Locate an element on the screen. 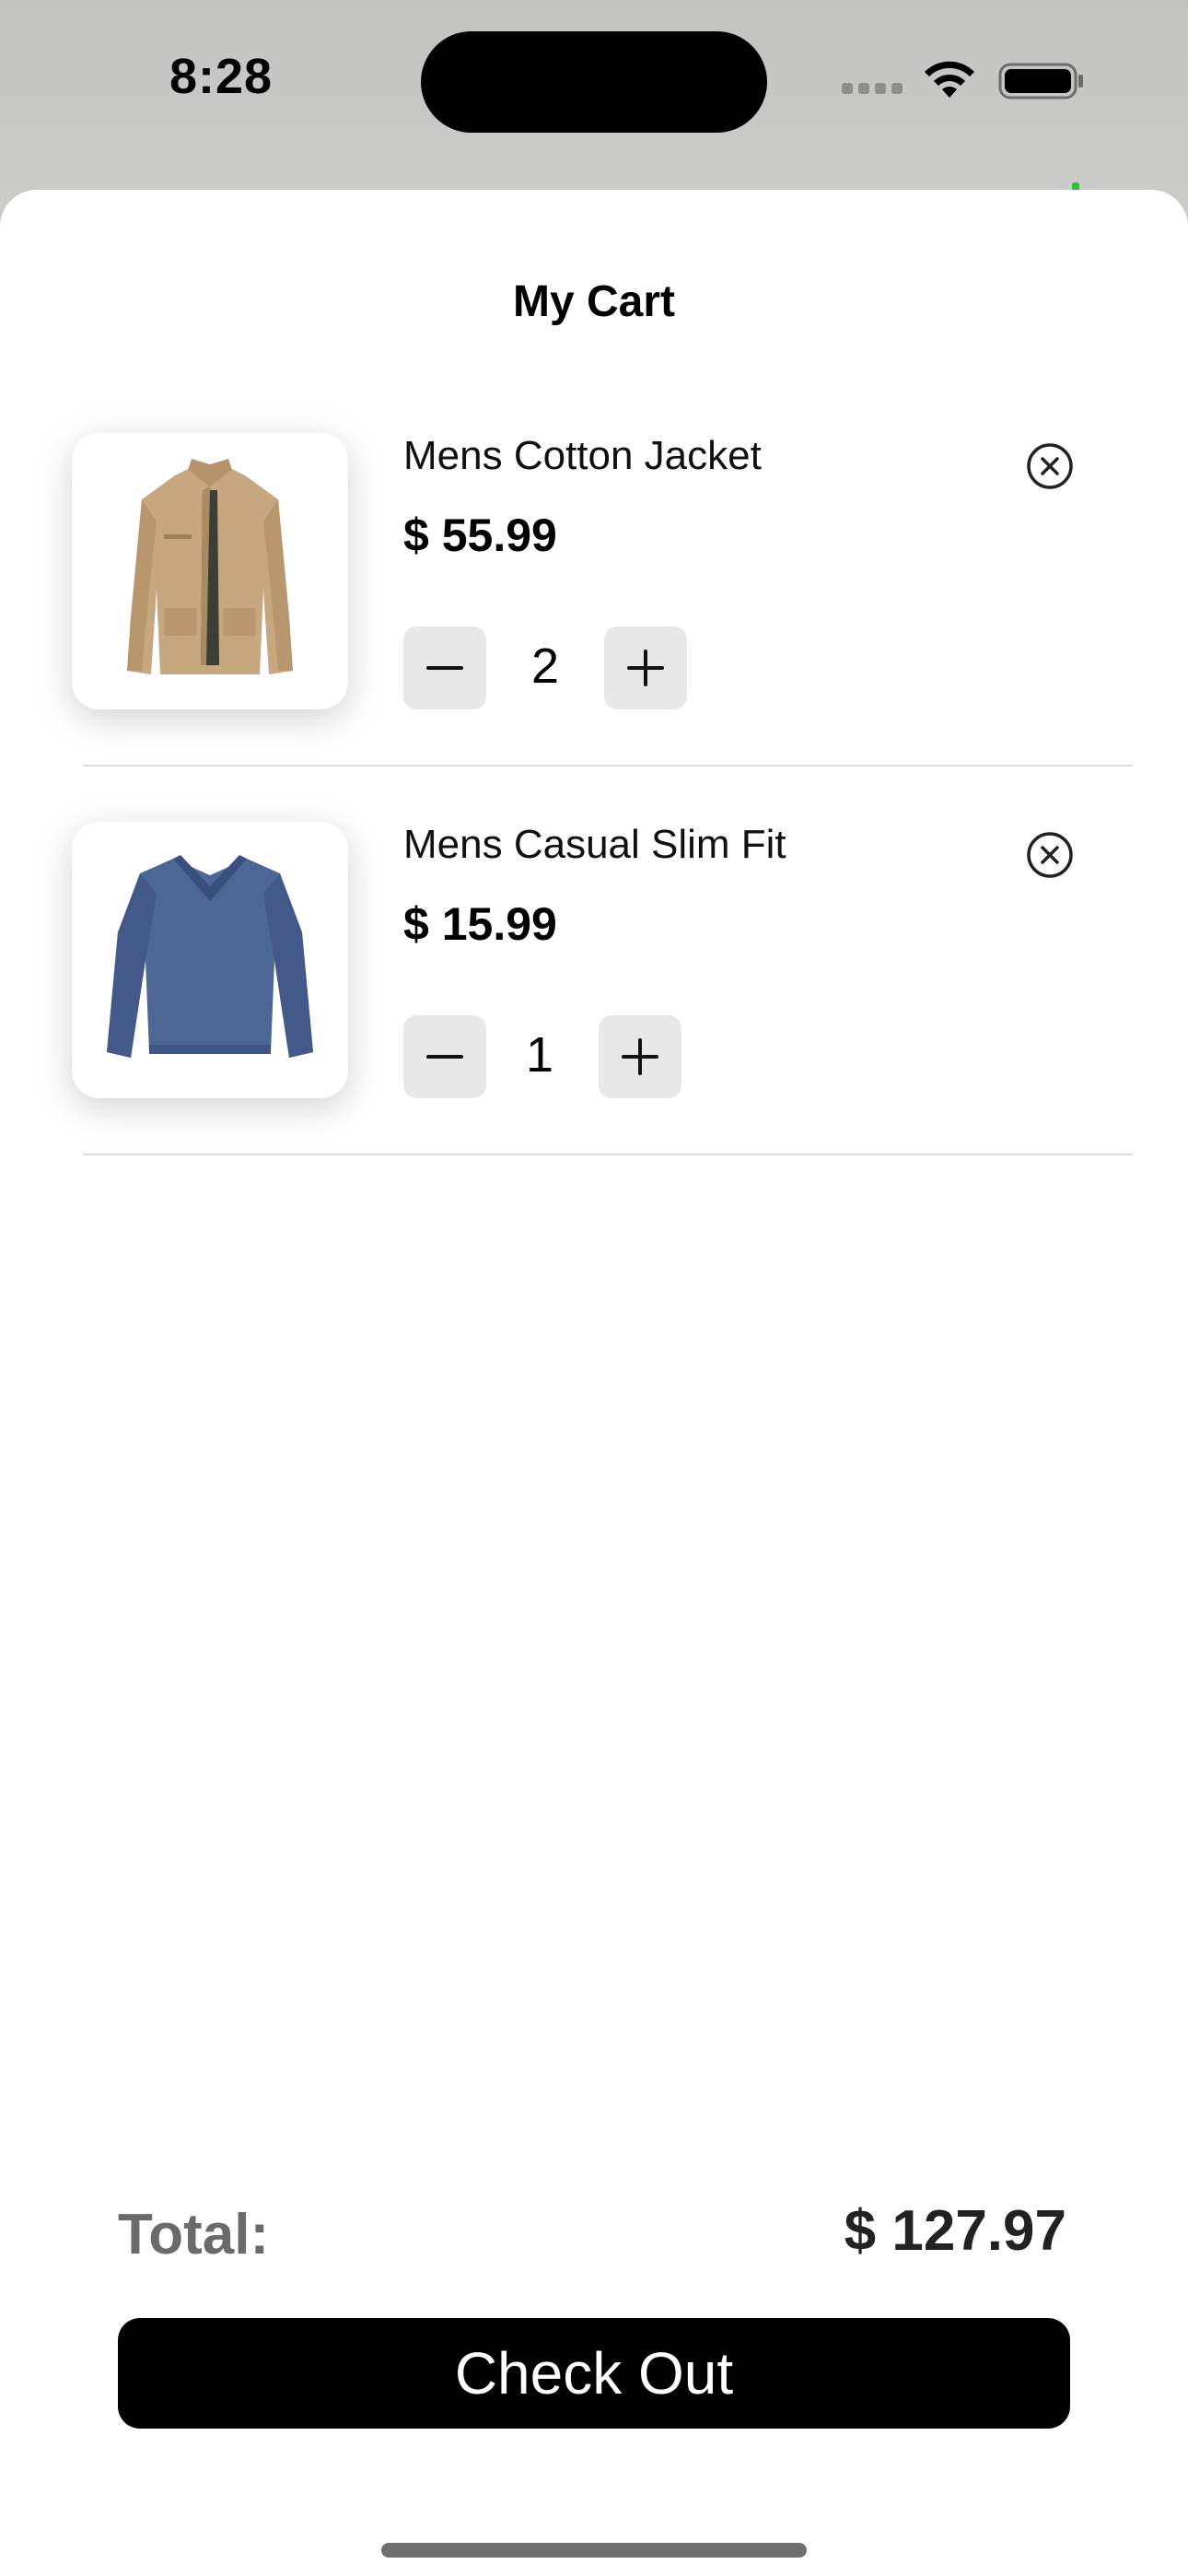  signal-icon is located at coordinates (873, 89).